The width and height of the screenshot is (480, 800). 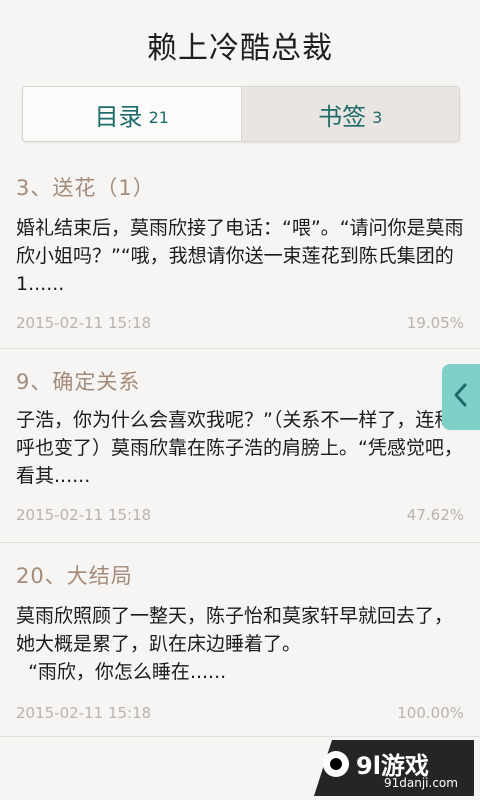 I want to click on app-header: 赖上冷酷总裁, so click(x=240, y=44).